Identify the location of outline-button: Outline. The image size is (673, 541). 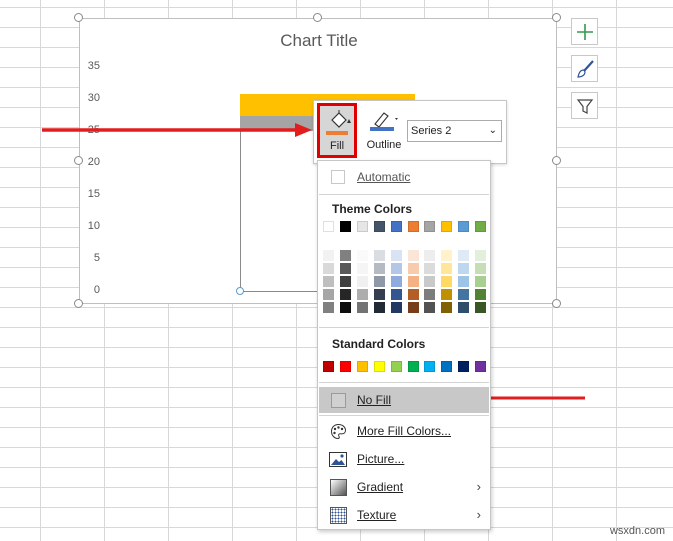
(383, 130).